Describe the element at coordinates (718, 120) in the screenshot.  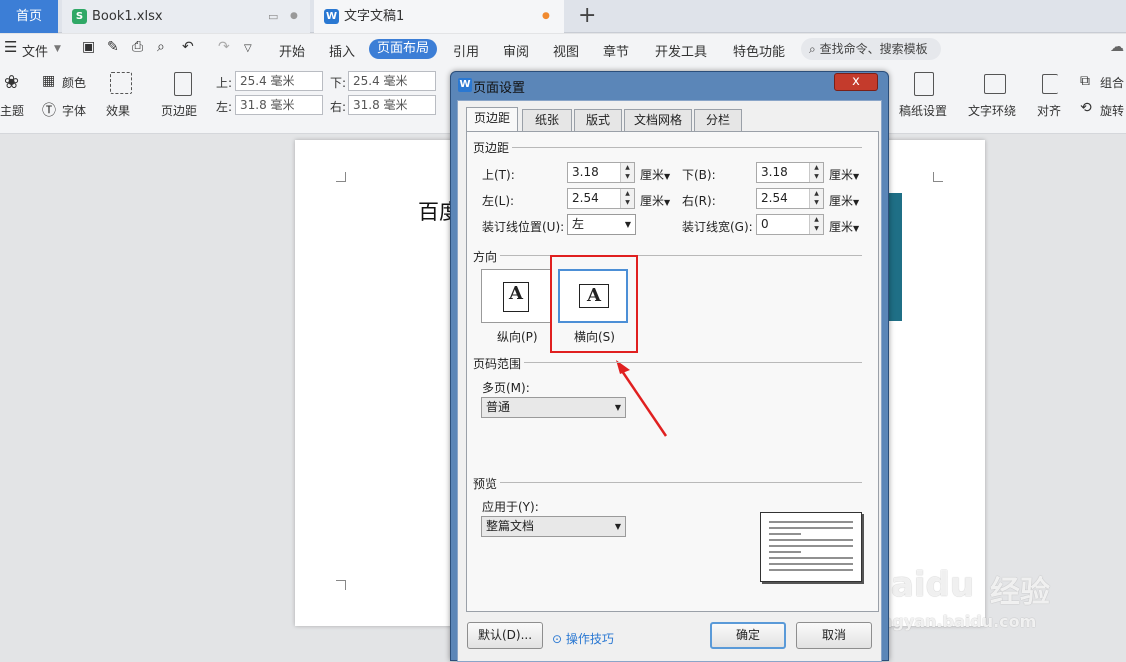
I see `tab-columns: 分栏` at that location.